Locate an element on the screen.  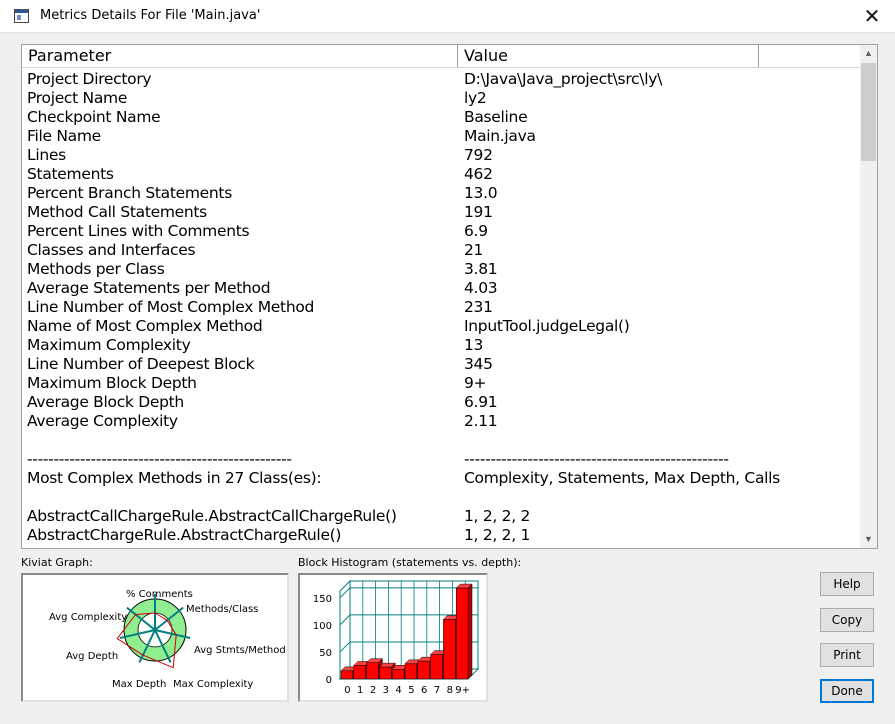
parameter-cell: Project Name is located at coordinates (77, 98).